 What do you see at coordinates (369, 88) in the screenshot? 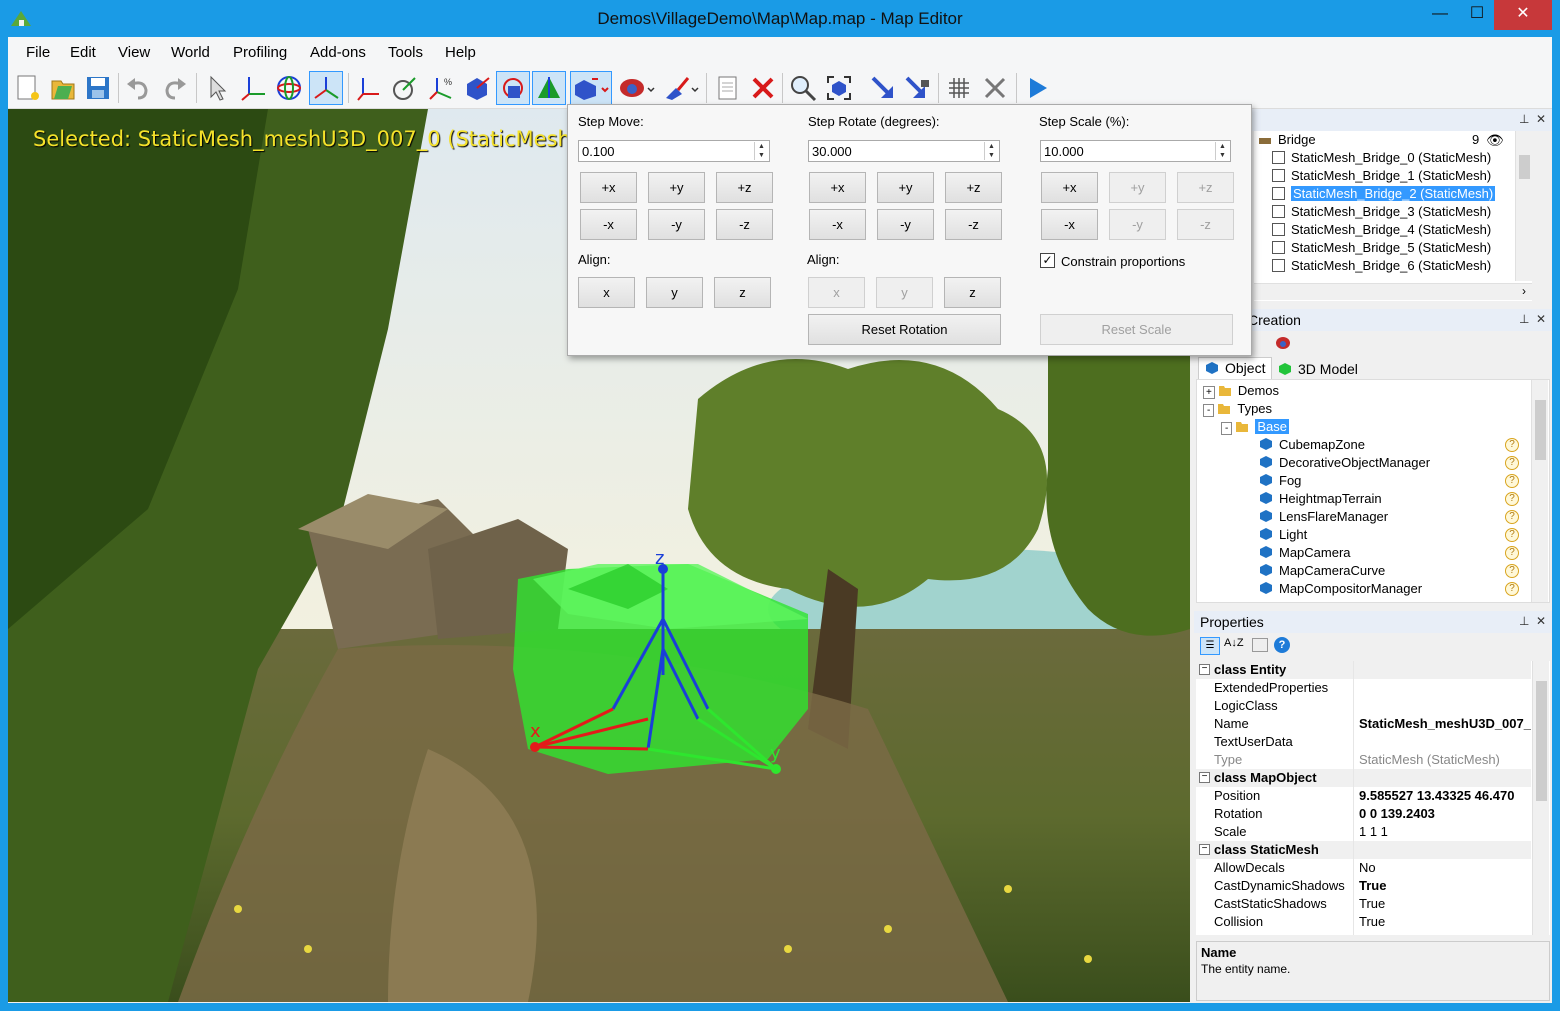
I see `move-x-icon` at bounding box center [369, 88].